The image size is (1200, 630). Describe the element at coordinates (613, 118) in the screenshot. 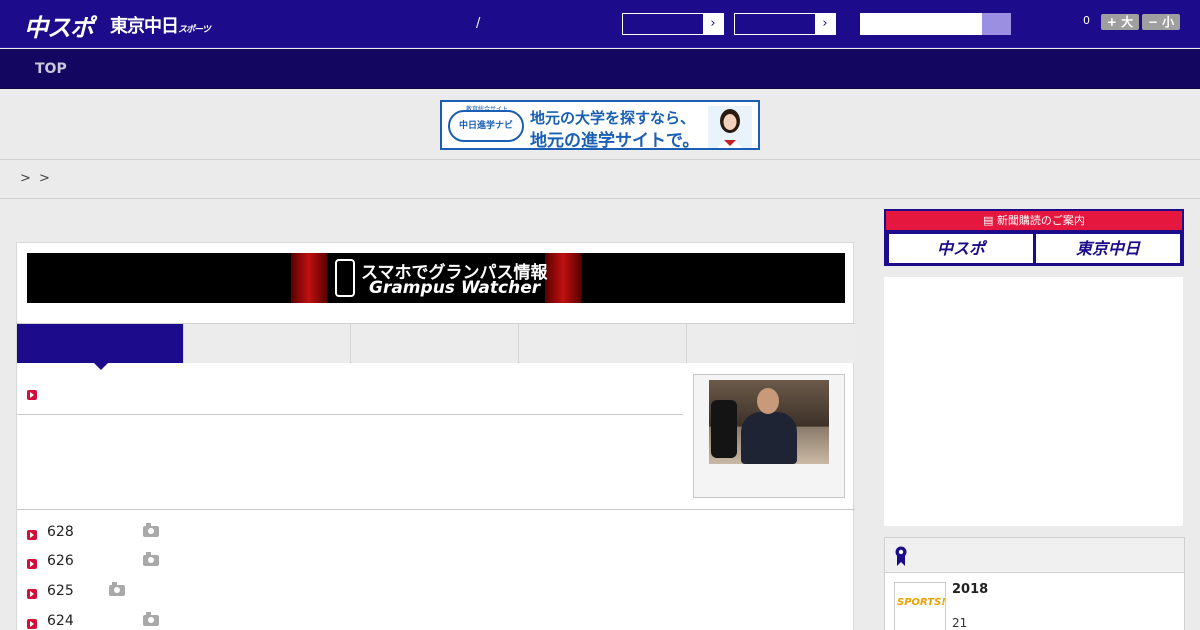

I see `banner-line-1: 地元の大学を探すなら、` at that location.